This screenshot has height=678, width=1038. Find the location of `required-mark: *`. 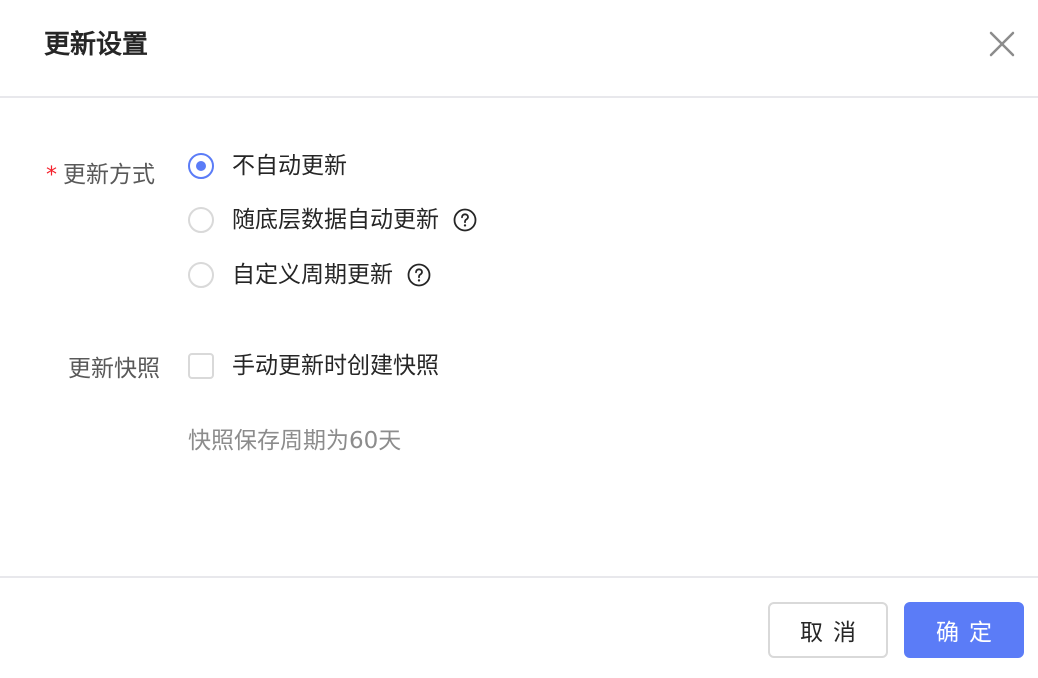

required-mark: * is located at coordinates (51, 175).